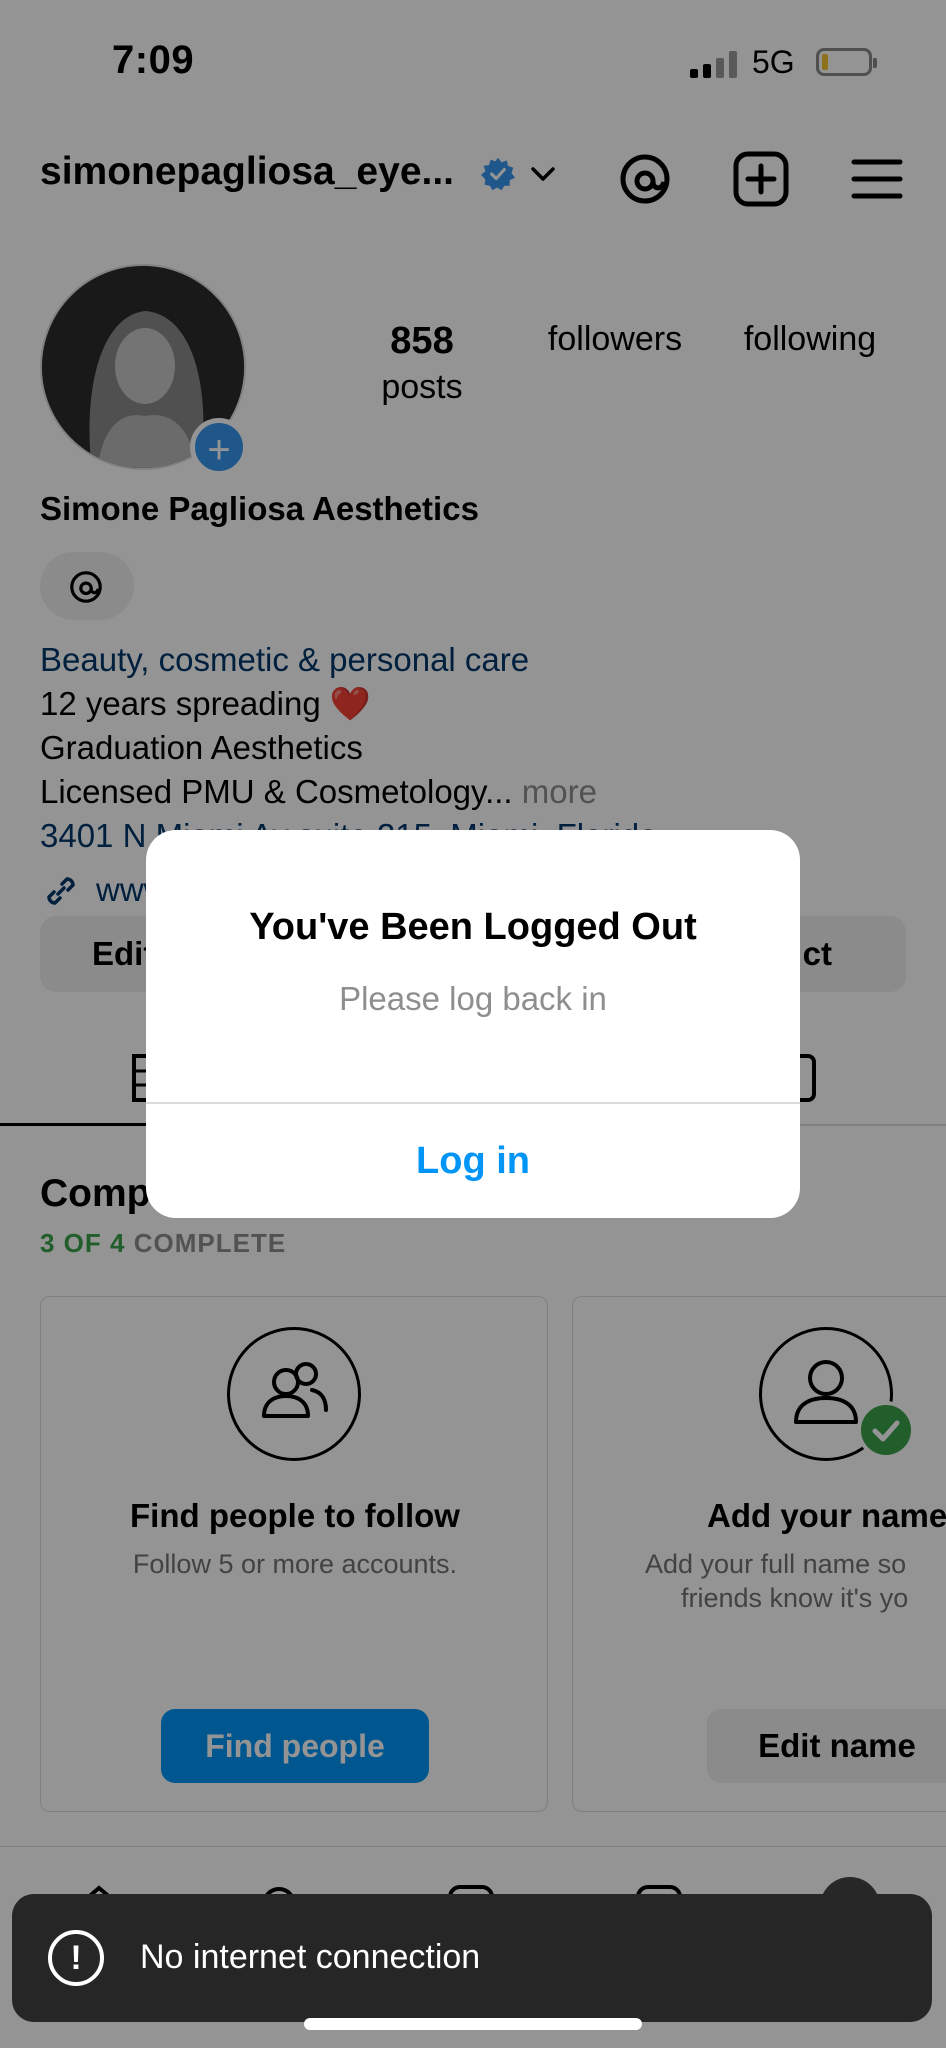  I want to click on alert-icon: !, so click(76, 1958).